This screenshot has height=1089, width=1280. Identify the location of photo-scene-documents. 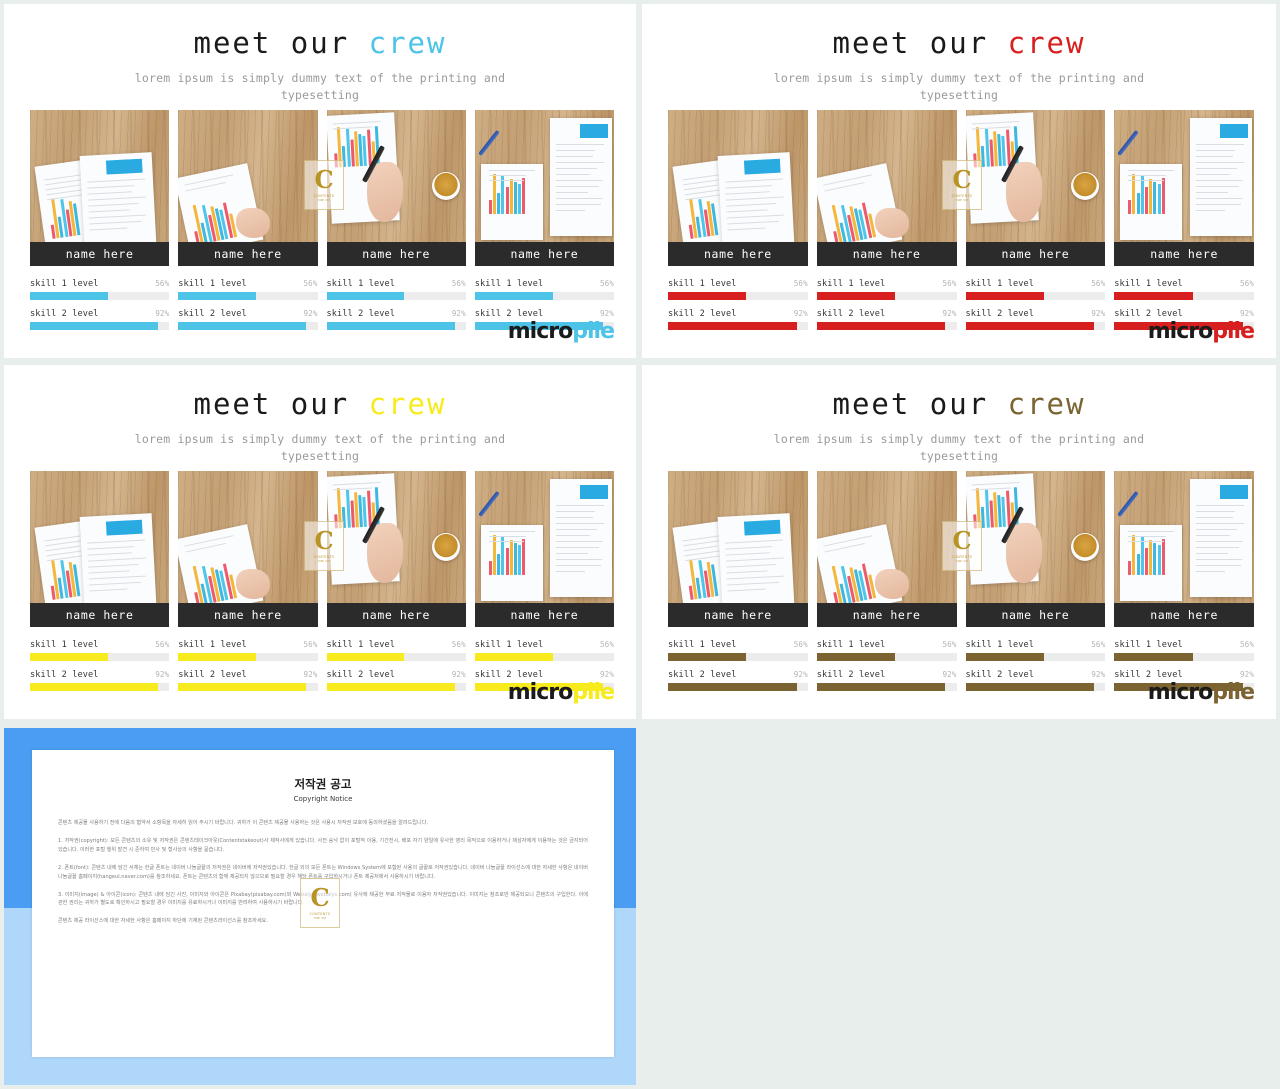
(738, 537).